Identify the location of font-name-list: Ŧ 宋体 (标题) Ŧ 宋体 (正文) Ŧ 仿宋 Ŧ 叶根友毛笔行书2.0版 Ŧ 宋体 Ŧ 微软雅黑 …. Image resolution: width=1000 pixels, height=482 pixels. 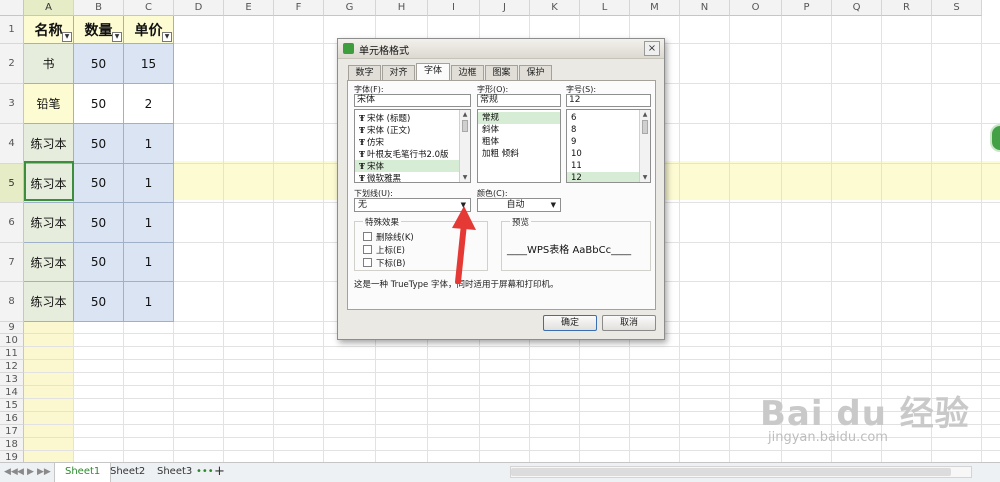
(412, 146).